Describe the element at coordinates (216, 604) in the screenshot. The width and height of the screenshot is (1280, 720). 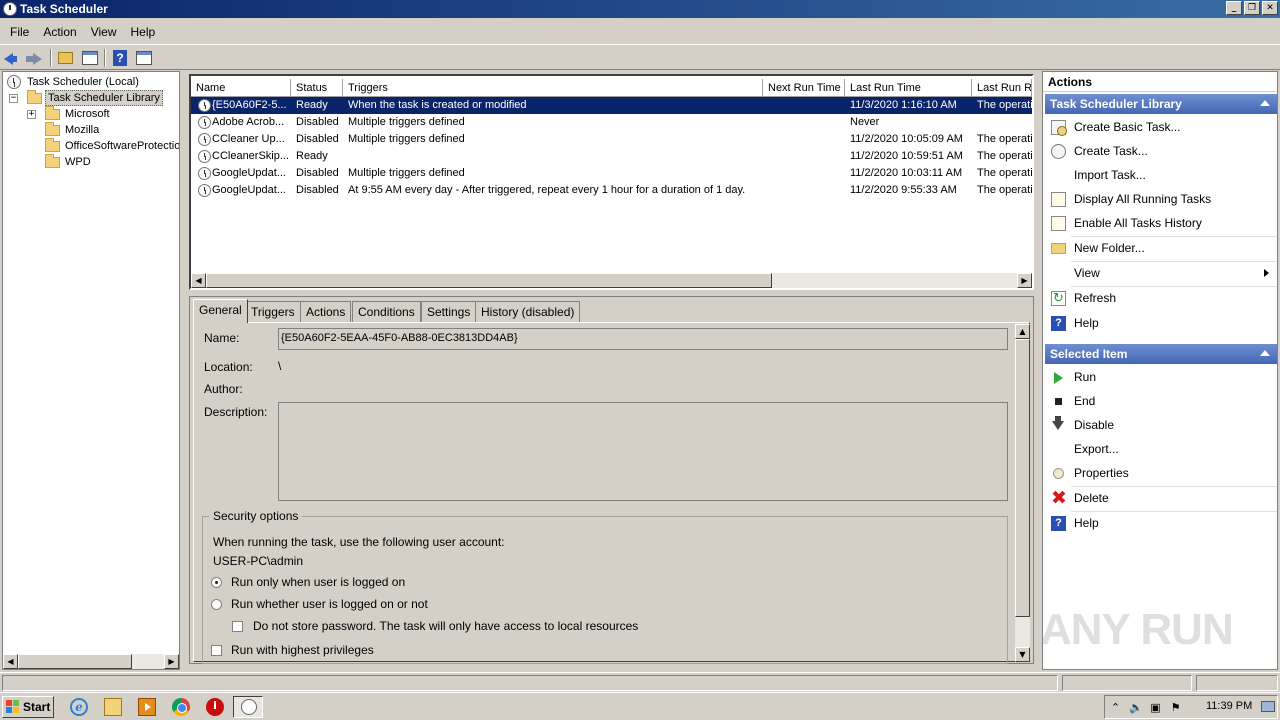
I see `run-whether-logged-radio` at that location.